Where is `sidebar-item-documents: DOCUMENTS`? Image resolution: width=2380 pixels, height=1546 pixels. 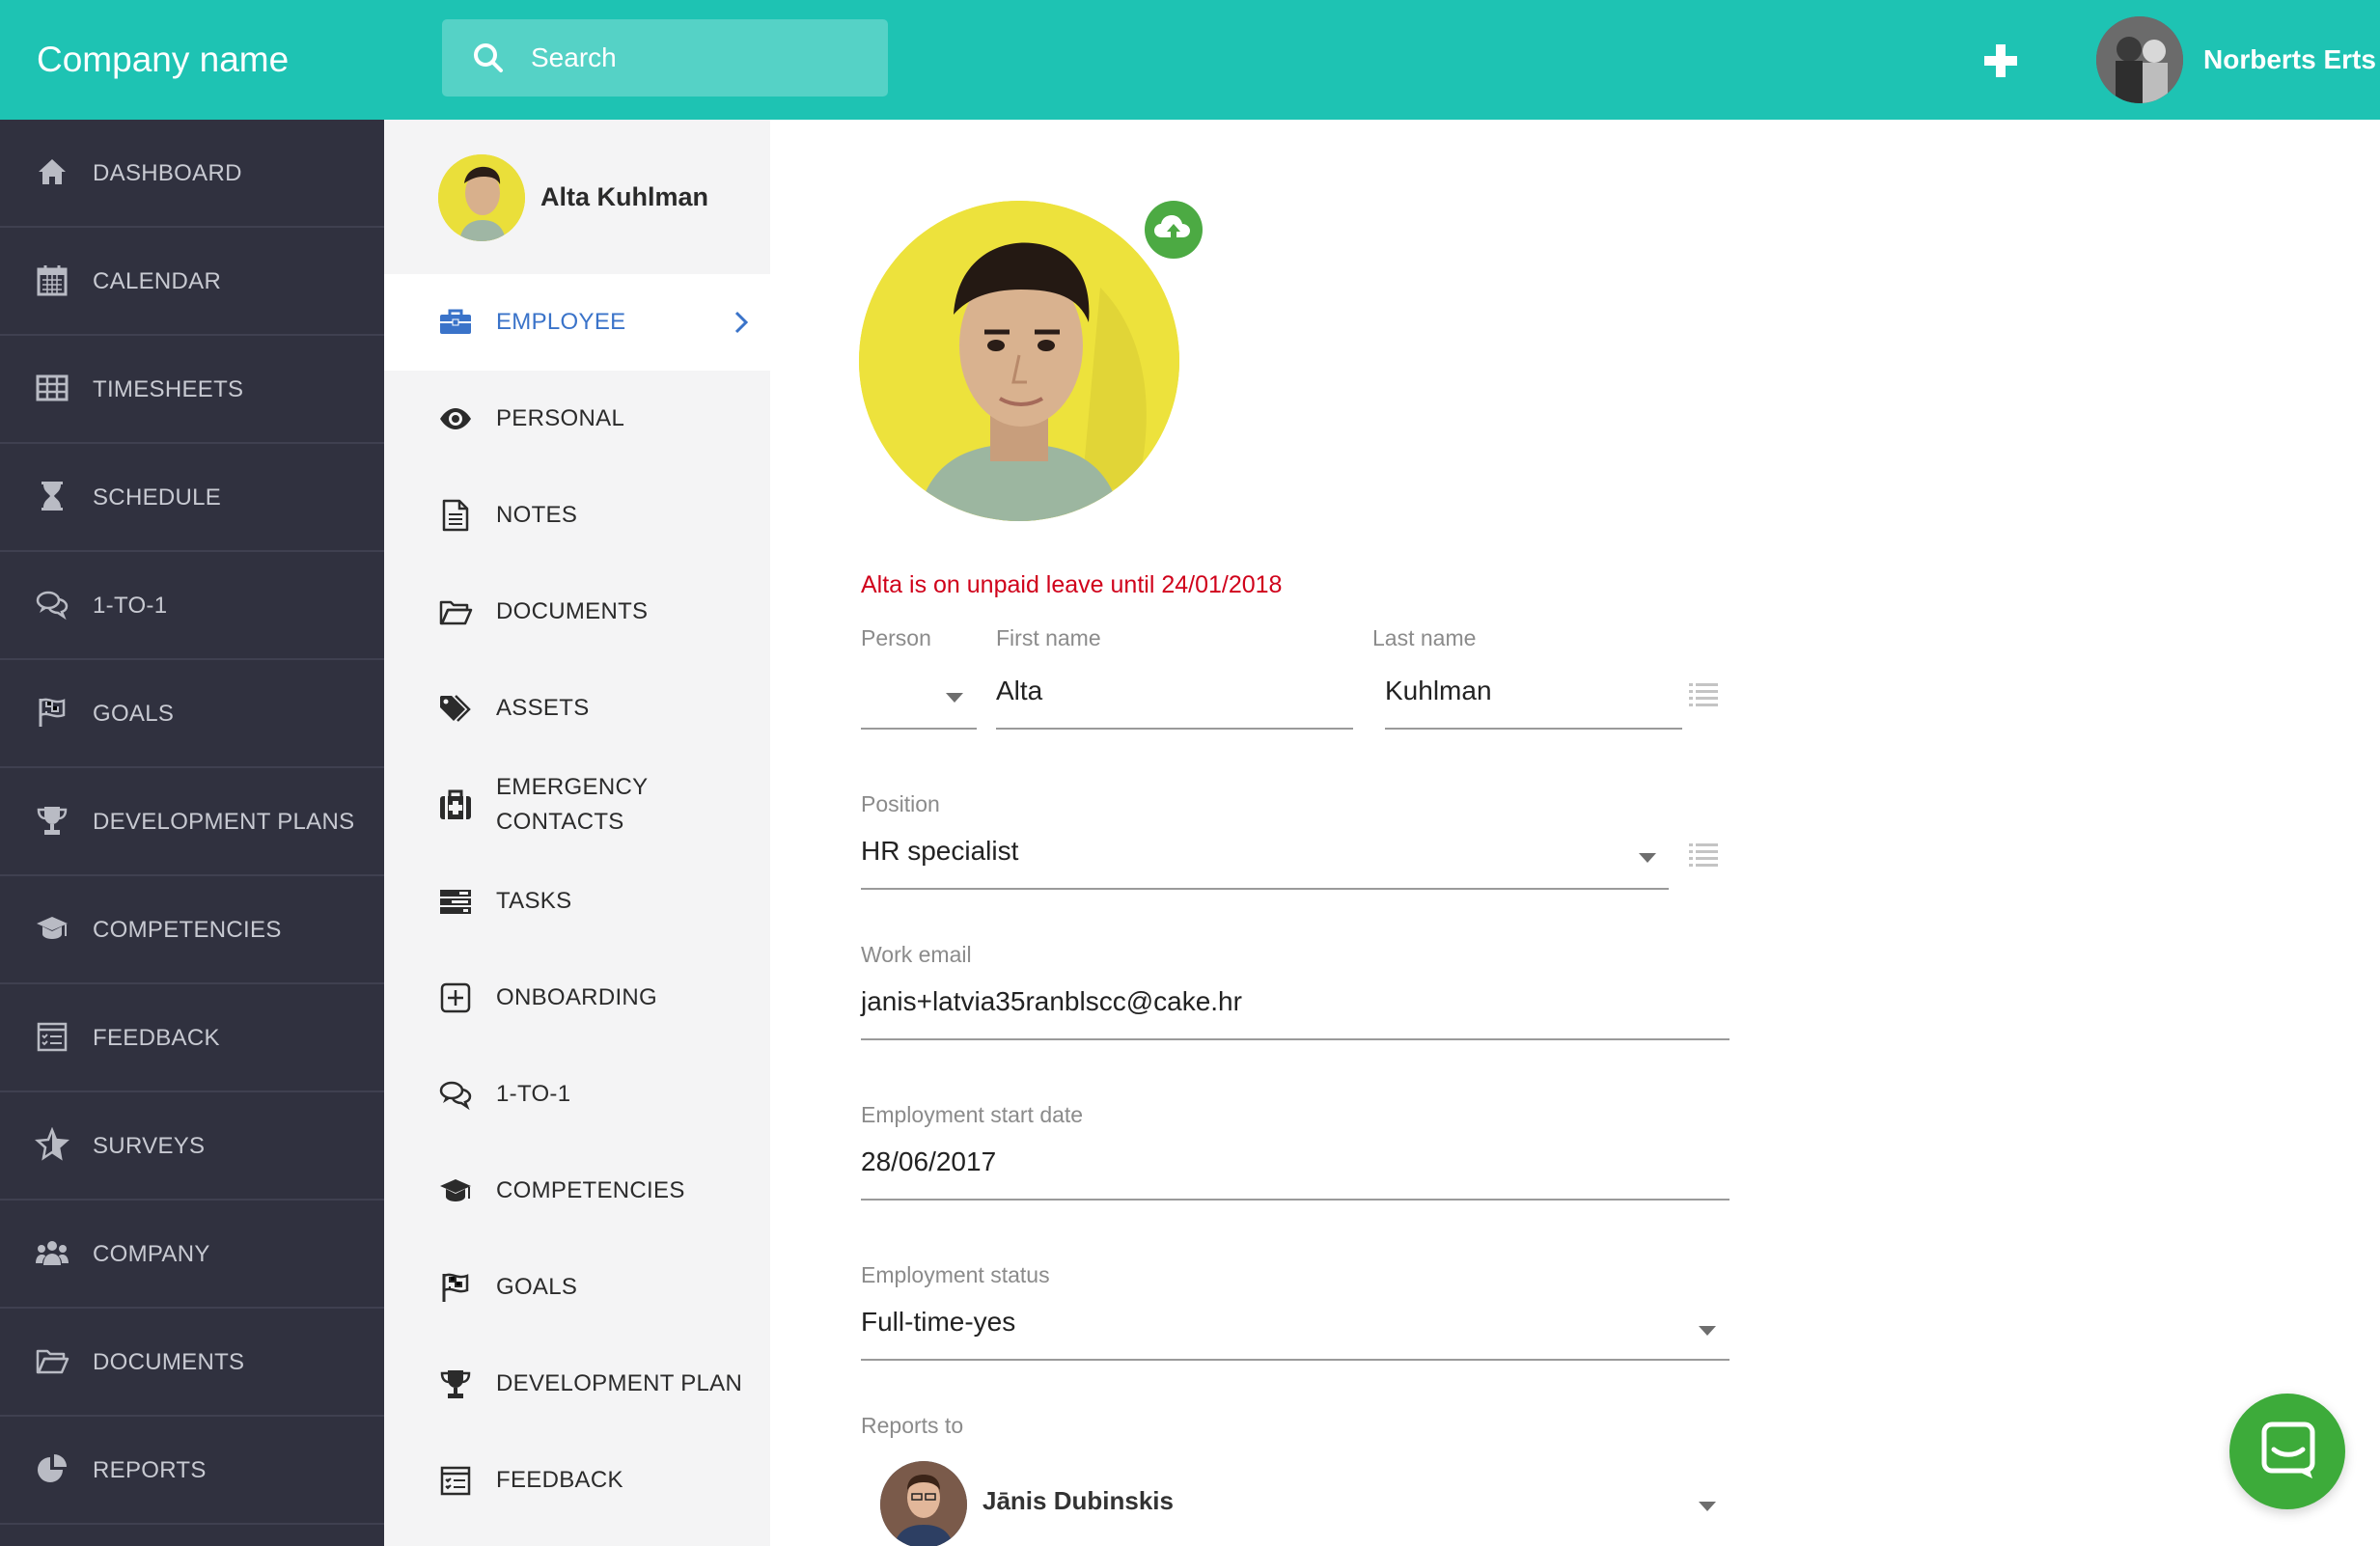 sidebar-item-documents: DOCUMENTS is located at coordinates (192, 1363).